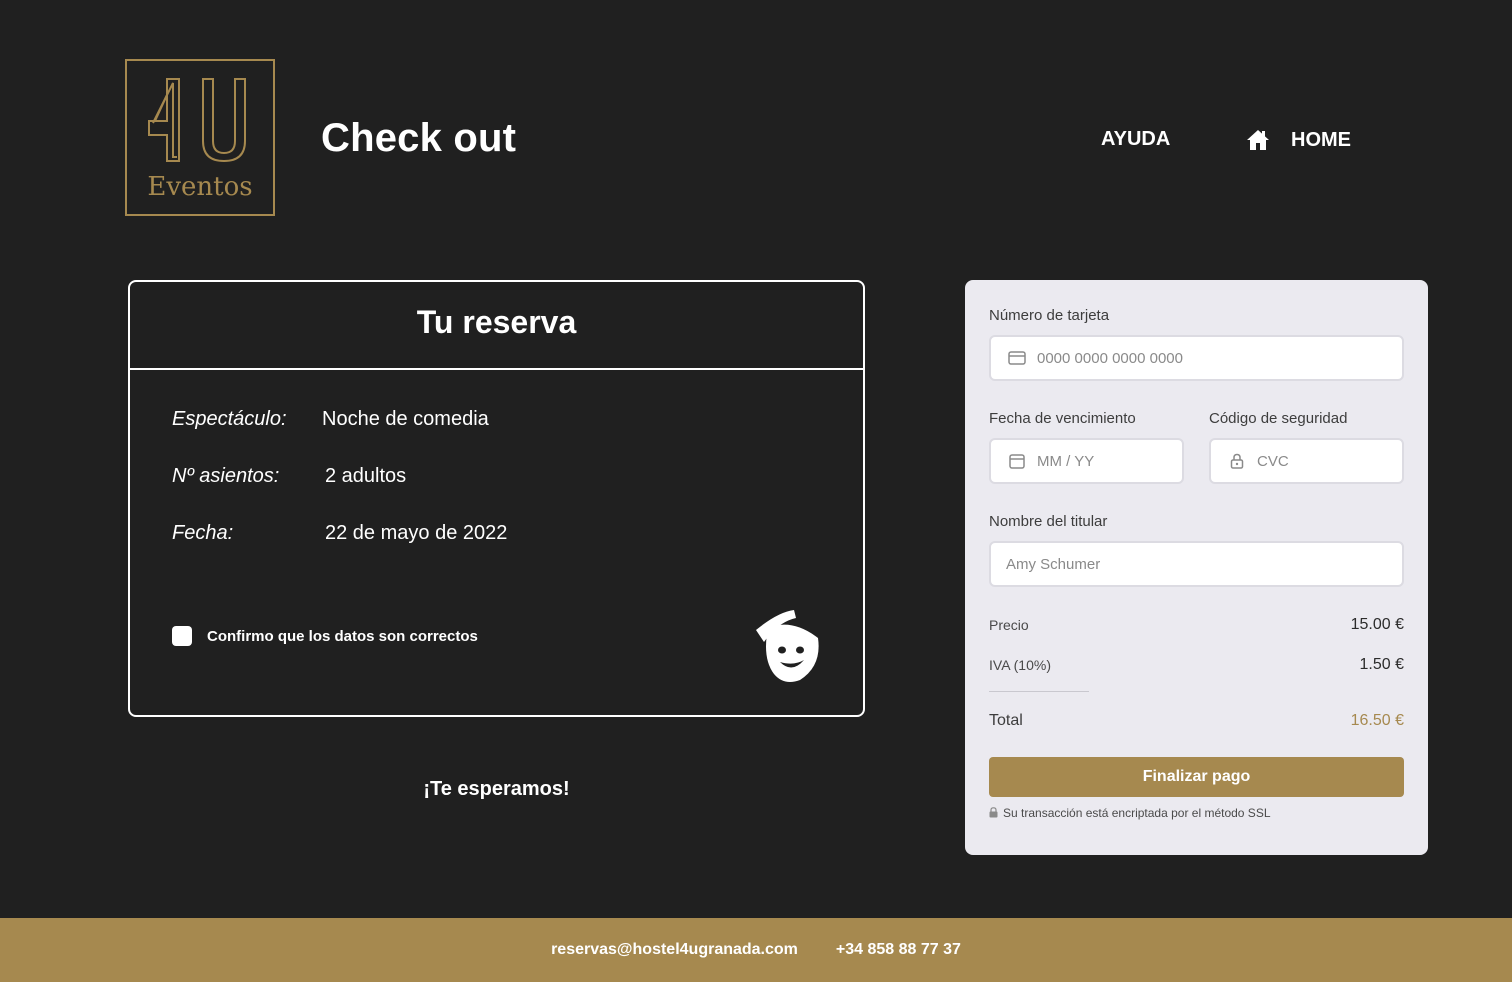 The width and height of the screenshot is (1512, 982). I want to click on logo-graphic: Eventos, so click(200, 140).